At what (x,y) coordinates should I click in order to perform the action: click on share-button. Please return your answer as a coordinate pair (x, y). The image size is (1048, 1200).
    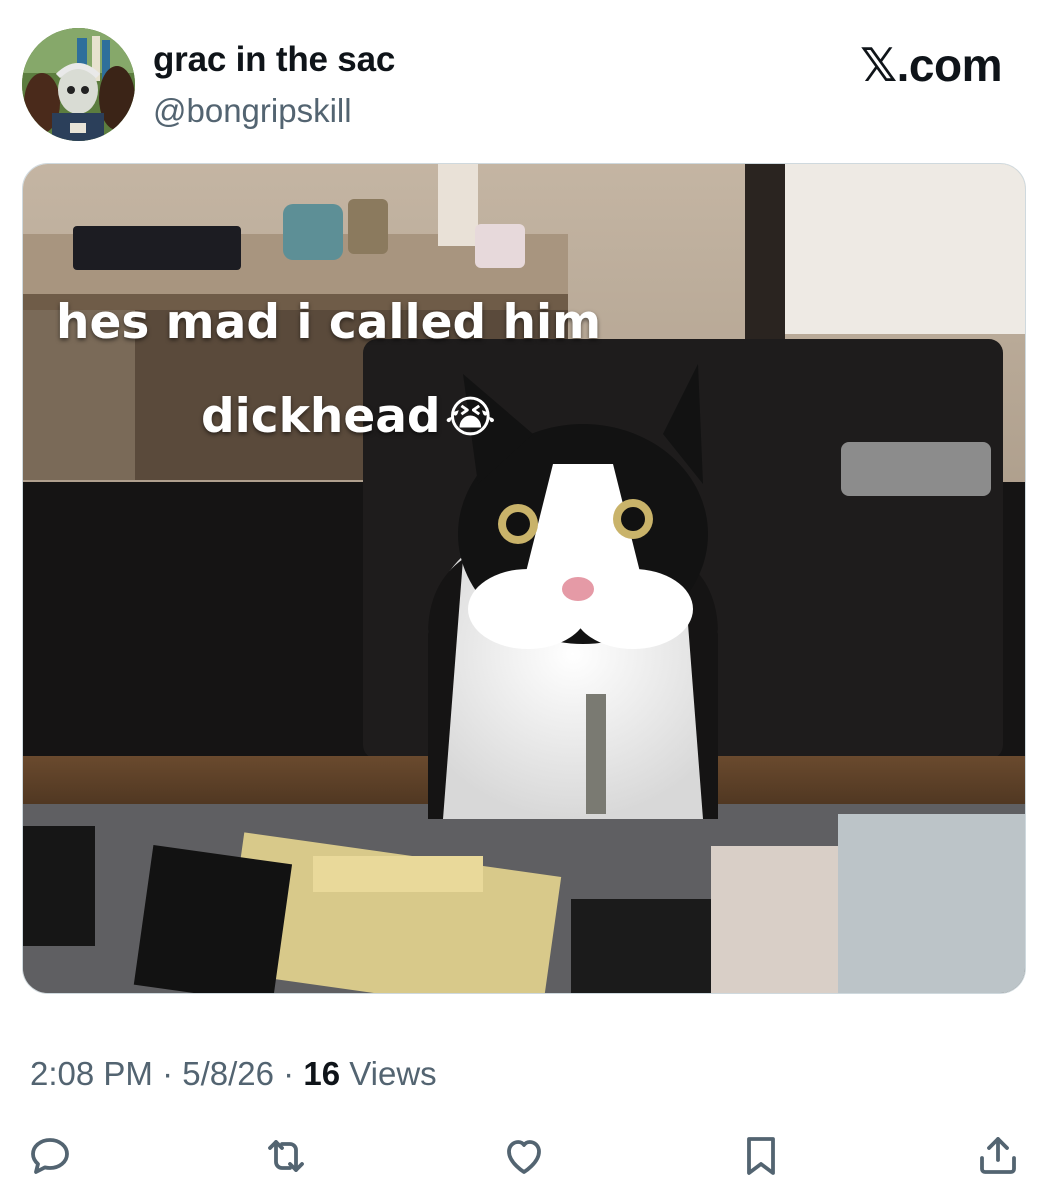
    Looking at the image, I should click on (998, 1156).